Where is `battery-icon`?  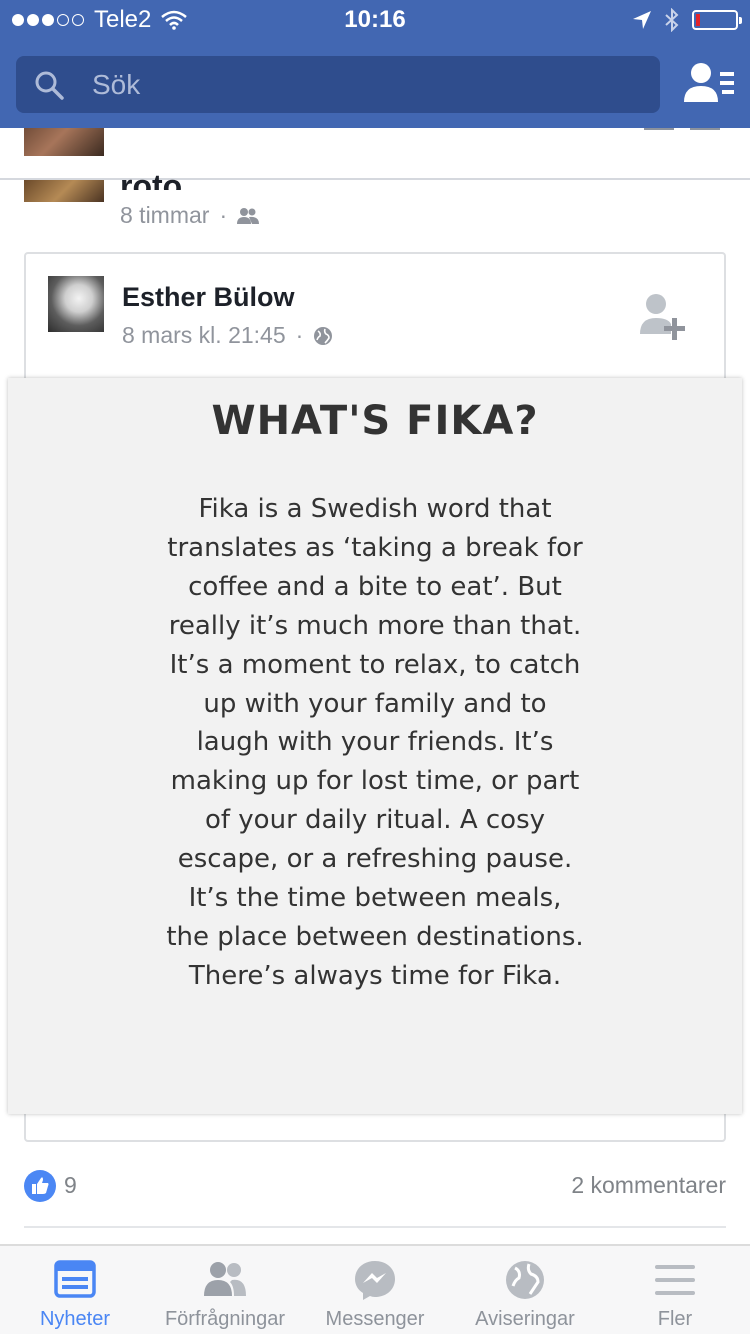 battery-icon is located at coordinates (717, 20).